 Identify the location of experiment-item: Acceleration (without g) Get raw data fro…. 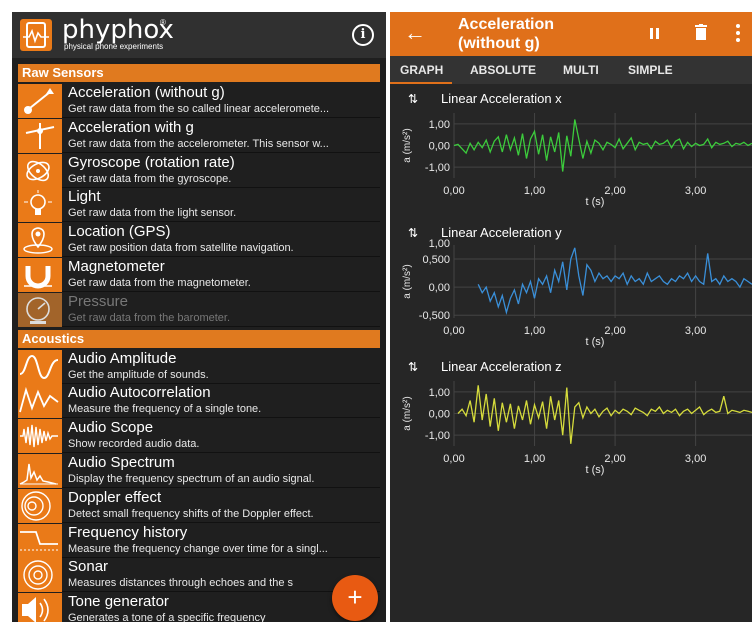
(199, 101).